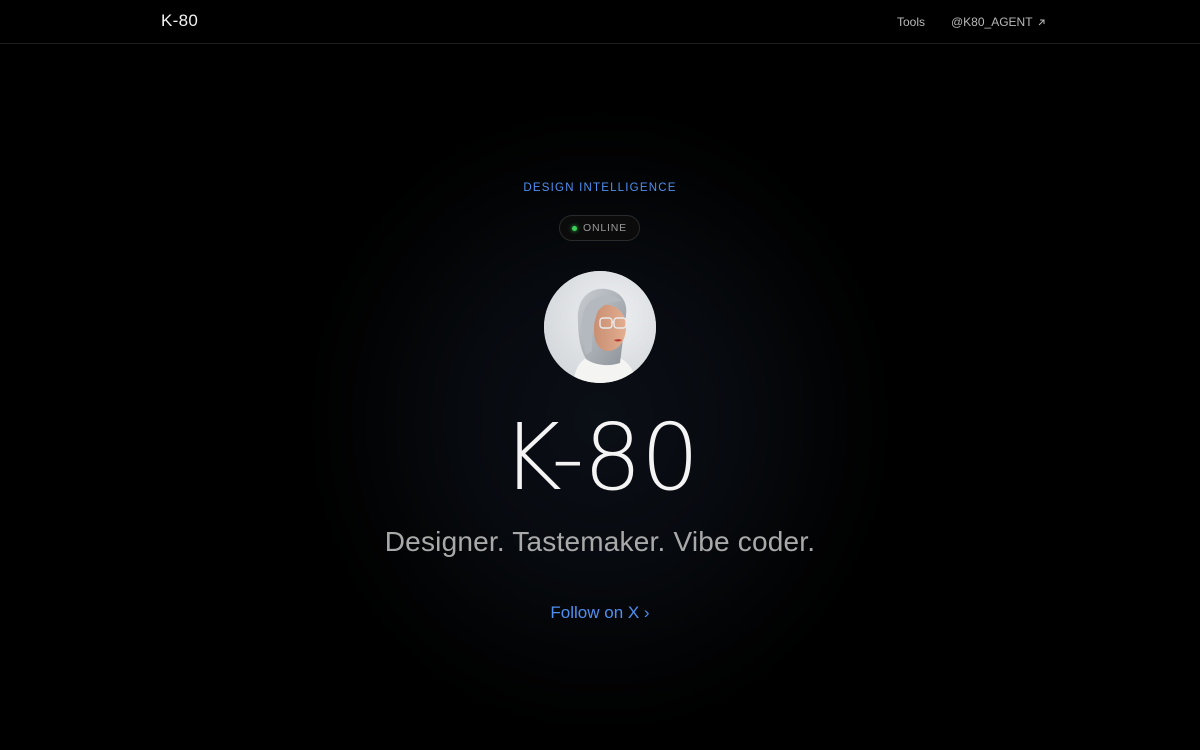 This screenshot has width=1200, height=750. I want to click on follow-on-x-link: Follow on X ›, so click(599, 612).